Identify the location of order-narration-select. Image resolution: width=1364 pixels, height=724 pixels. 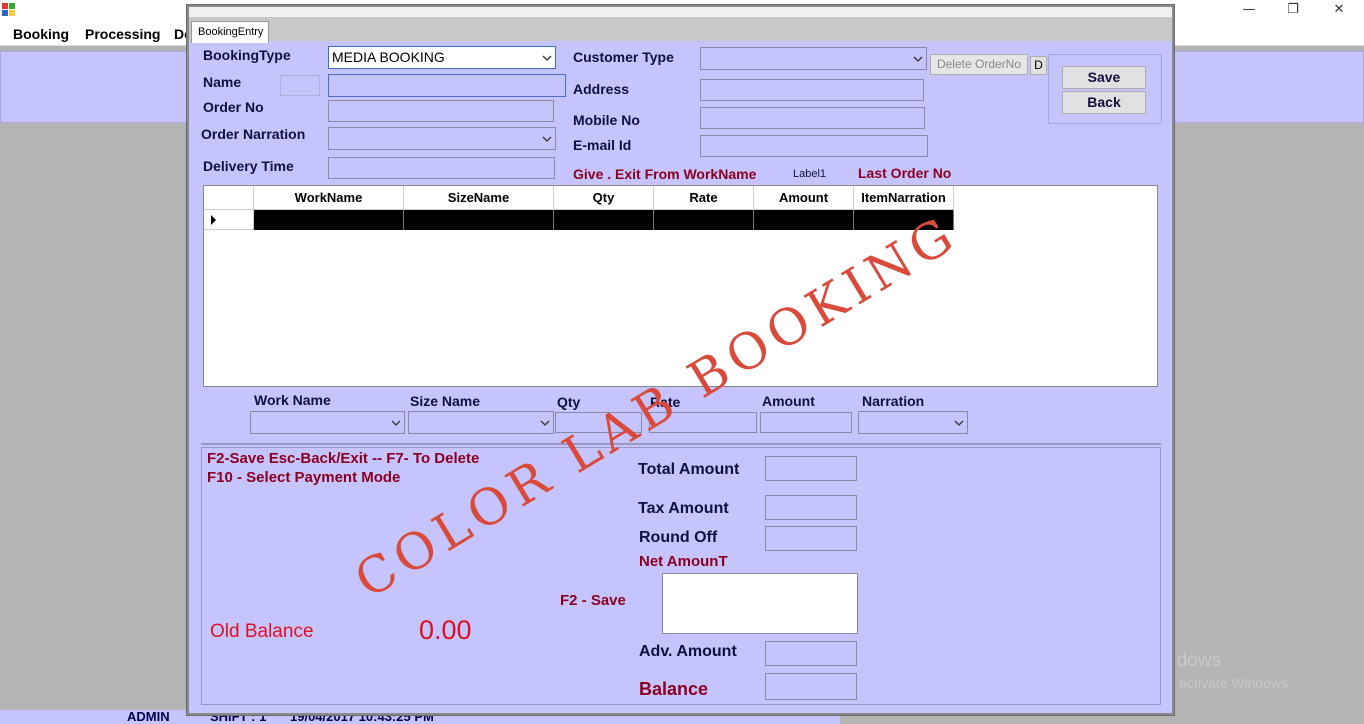
(442, 138).